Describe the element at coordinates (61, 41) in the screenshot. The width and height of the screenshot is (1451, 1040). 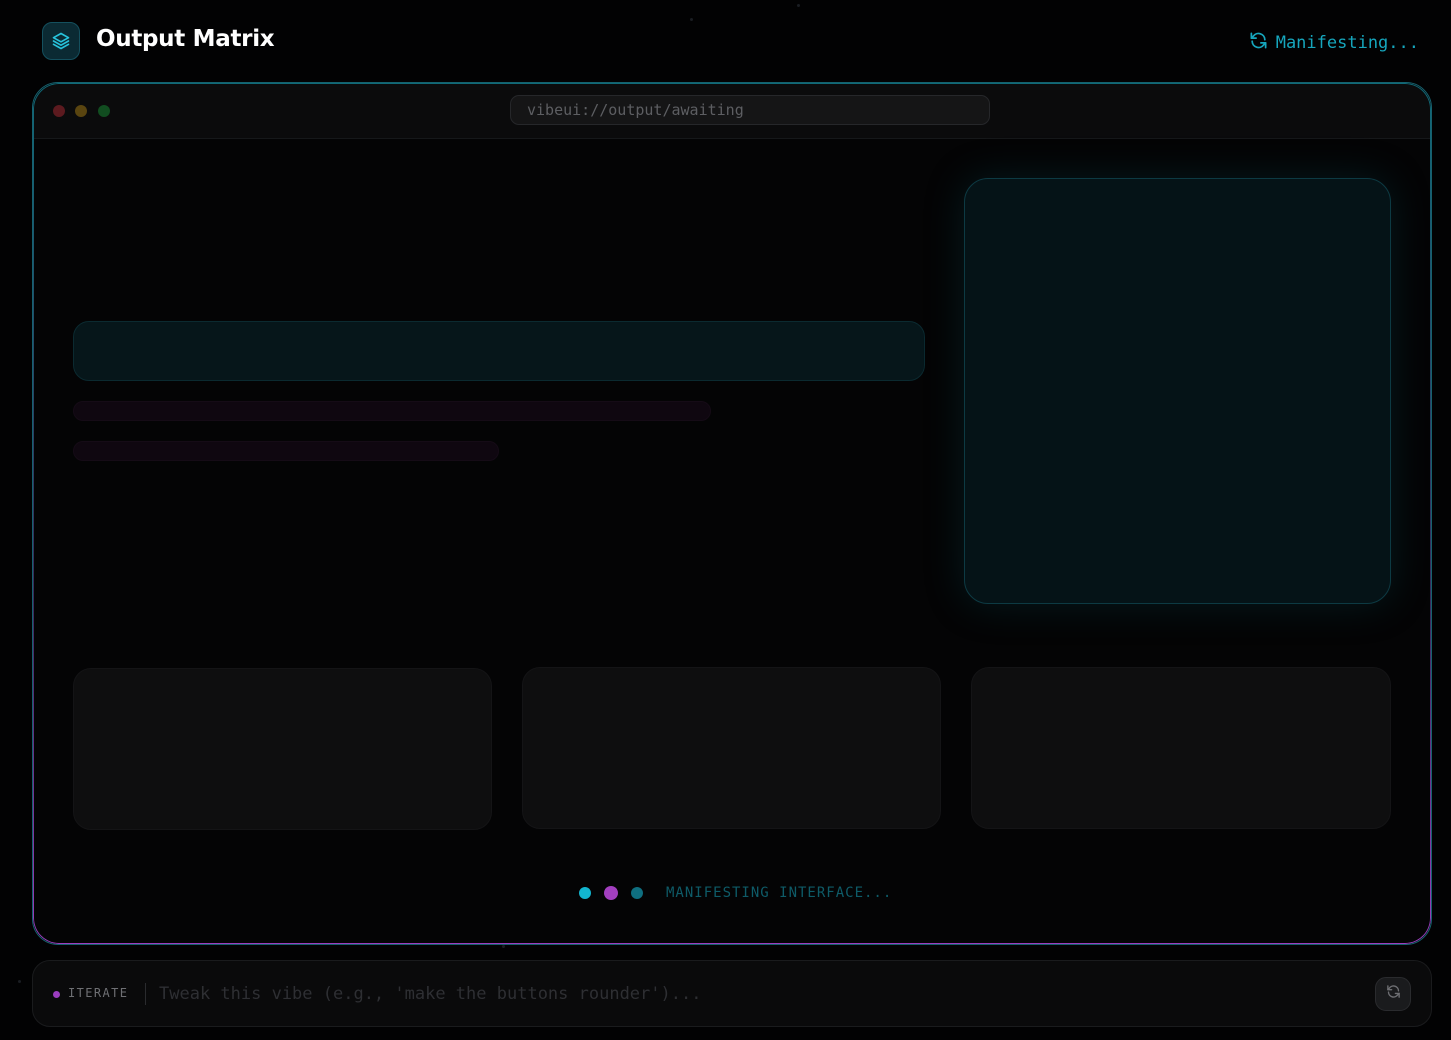
I see `layers-logo-icon` at that location.